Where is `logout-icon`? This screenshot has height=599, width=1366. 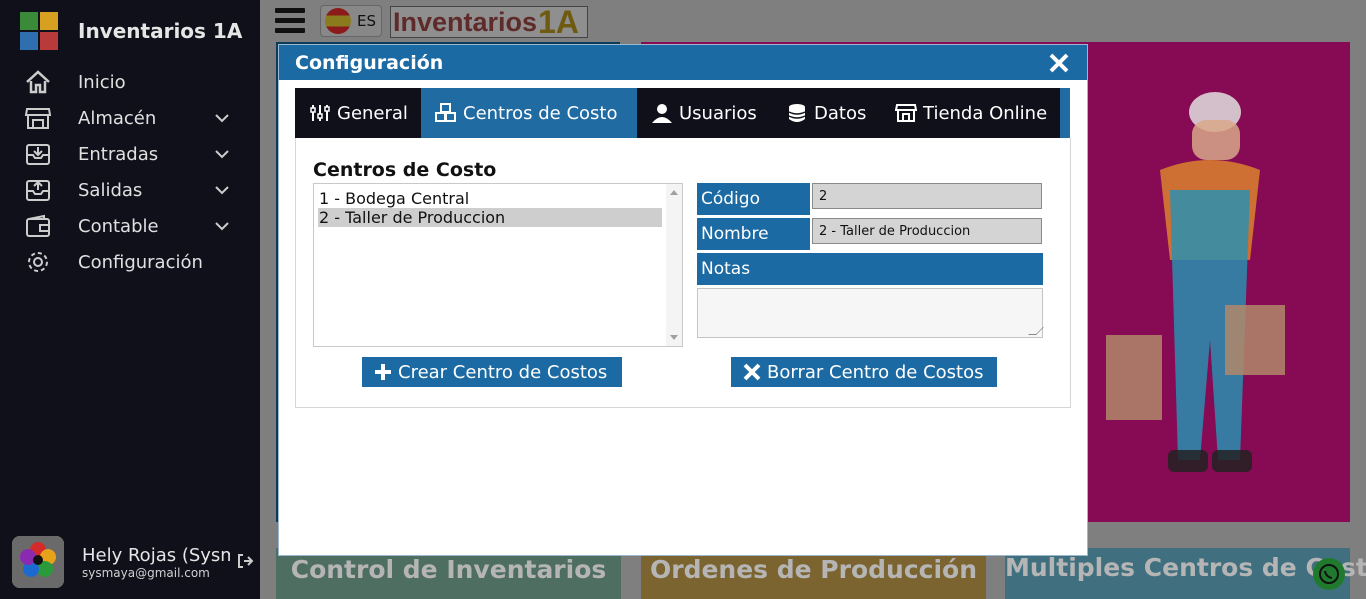
logout-icon is located at coordinates (245, 561).